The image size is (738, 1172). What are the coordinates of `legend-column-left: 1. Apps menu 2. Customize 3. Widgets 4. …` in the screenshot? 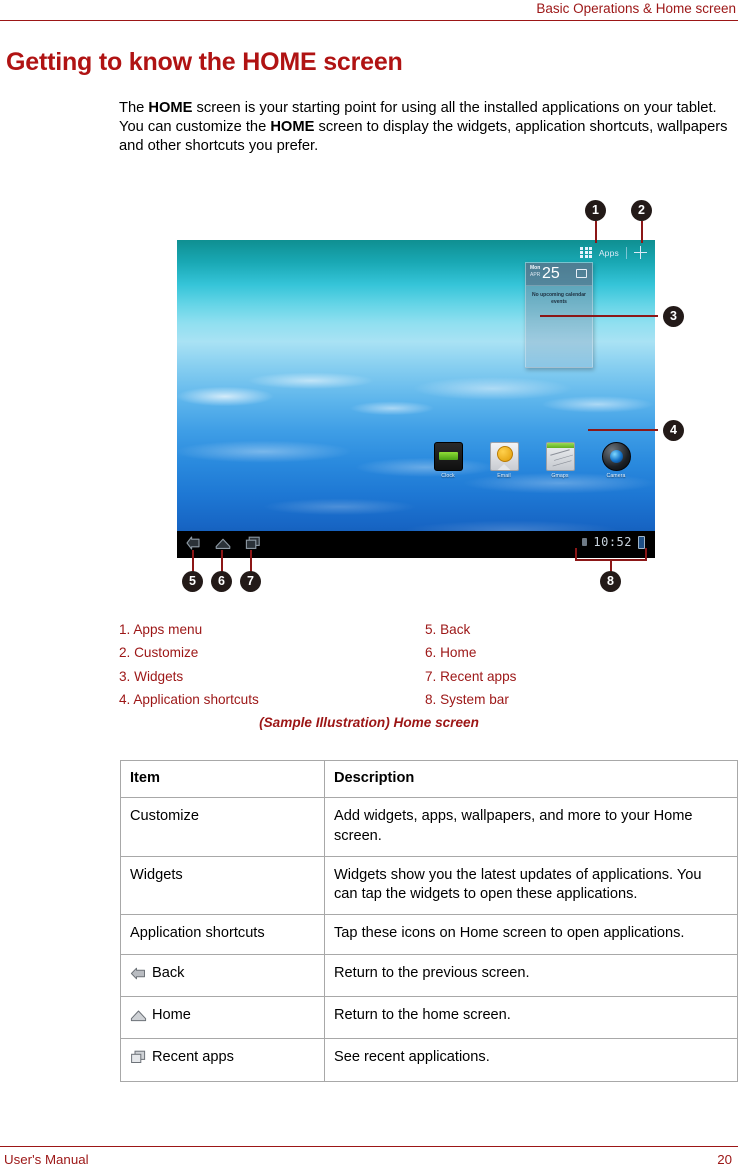 It's located at (189, 664).